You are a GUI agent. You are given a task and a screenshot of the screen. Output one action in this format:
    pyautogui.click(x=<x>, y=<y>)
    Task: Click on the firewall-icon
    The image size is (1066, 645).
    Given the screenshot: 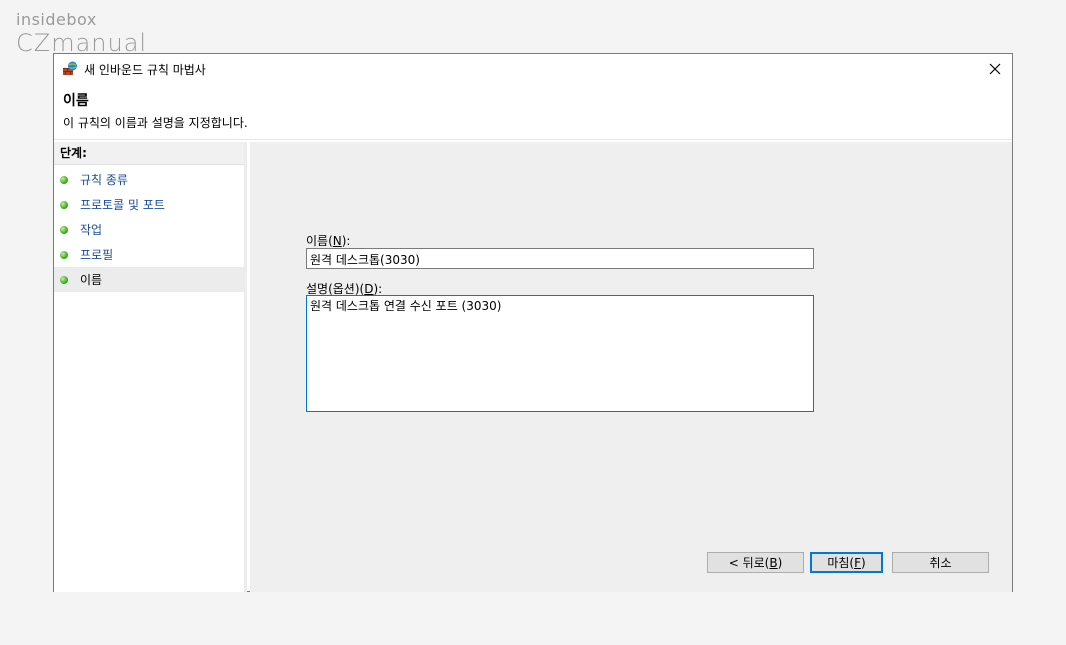 What is the action you would take?
    pyautogui.click(x=70, y=69)
    